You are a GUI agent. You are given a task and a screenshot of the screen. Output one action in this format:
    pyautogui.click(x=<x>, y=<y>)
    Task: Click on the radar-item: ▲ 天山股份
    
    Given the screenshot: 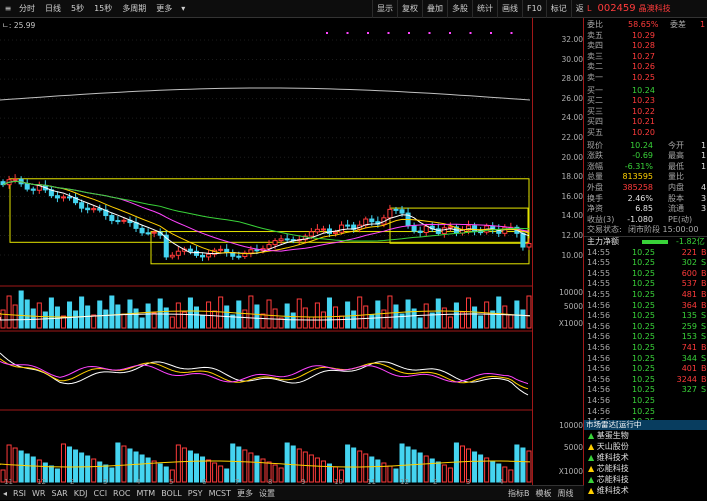 What is the action you would take?
    pyautogui.click(x=645, y=446)
    